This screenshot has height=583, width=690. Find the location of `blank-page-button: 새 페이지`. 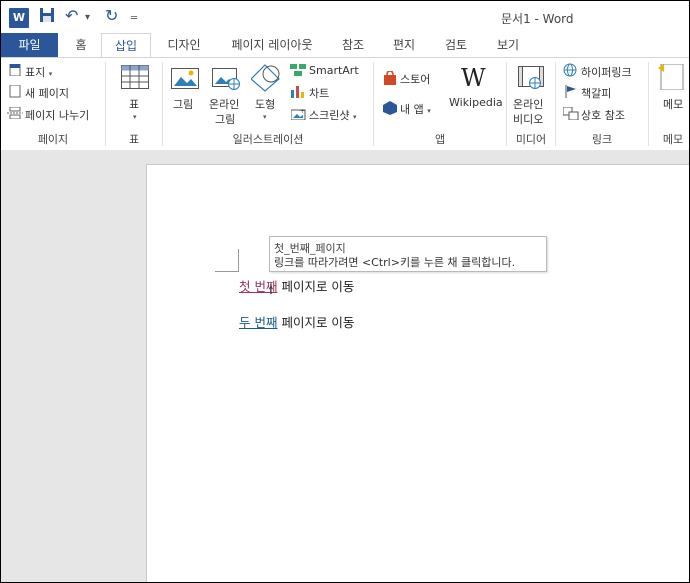

blank-page-button: 새 페이지 is located at coordinates (47, 93).